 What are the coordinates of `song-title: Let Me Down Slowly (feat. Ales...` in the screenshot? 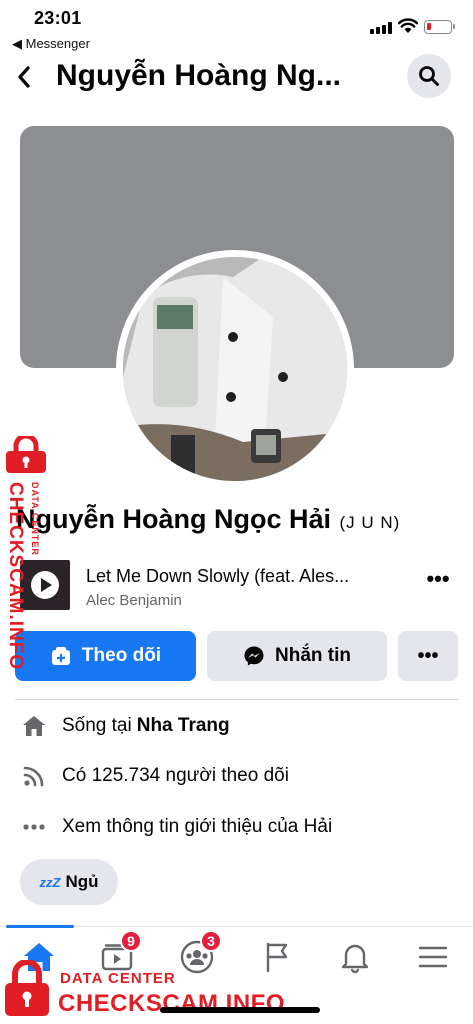 It's located at (218, 576).